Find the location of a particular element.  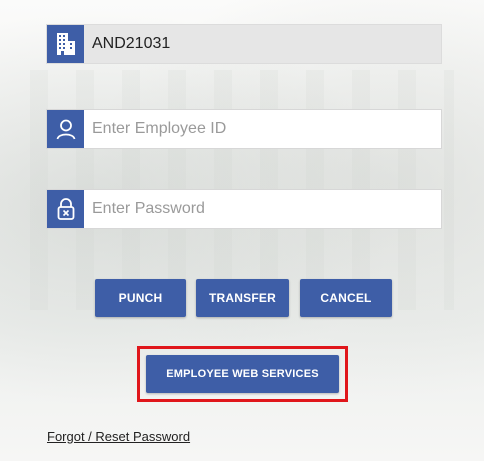

employee-id-field is located at coordinates (244, 129).